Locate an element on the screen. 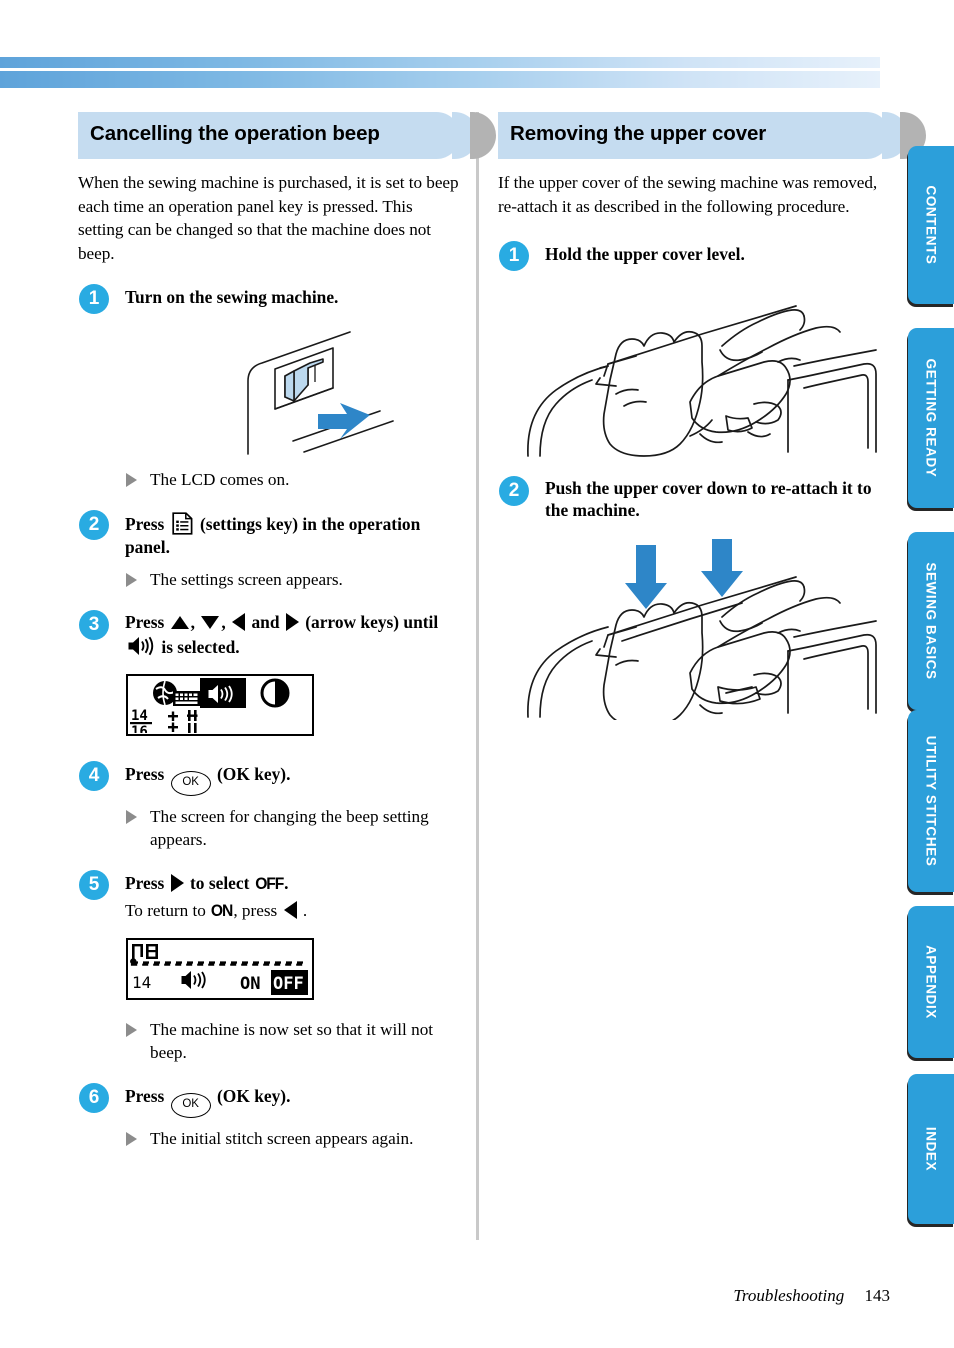  power-switch-illustration is located at coordinates (289, 389).